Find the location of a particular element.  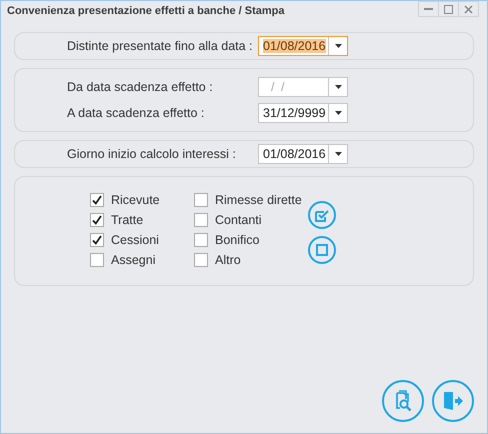

checkbox-label: Cessioni is located at coordinates (135, 240).